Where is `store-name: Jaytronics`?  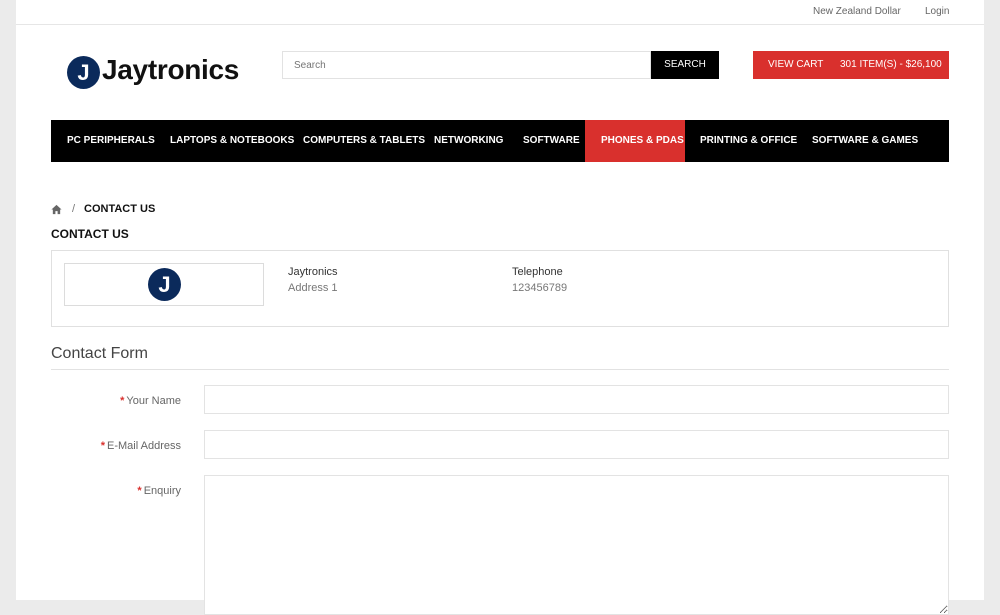
store-name: Jaytronics is located at coordinates (313, 272).